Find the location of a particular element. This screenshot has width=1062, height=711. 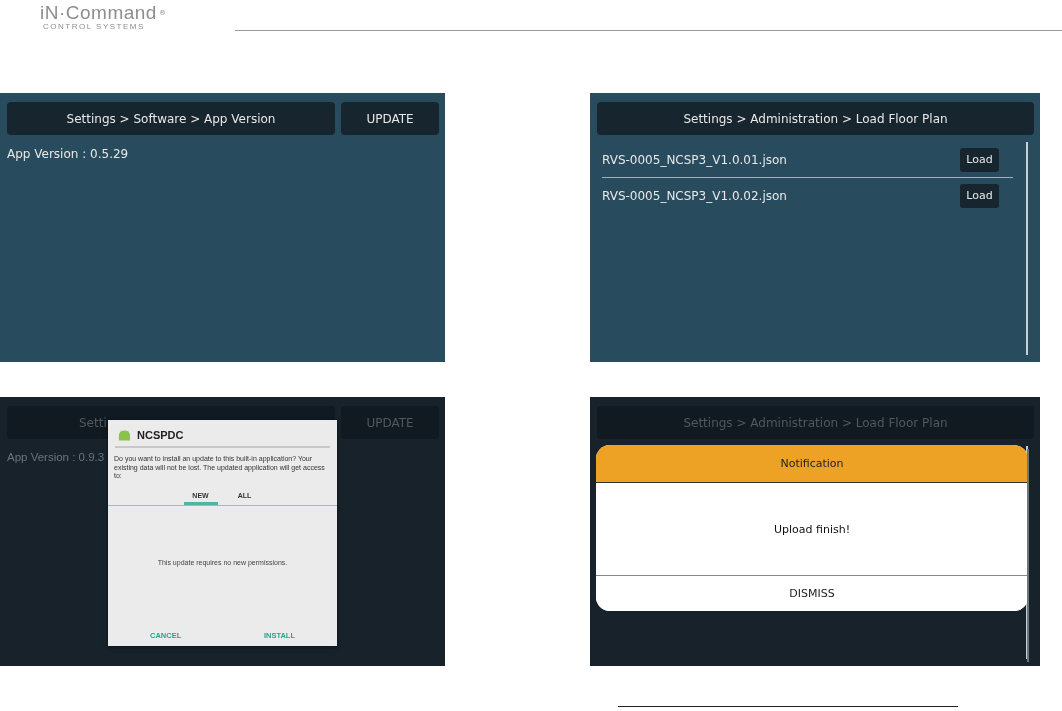

app-version-text: App Version : 0.5.29 is located at coordinates (68, 154).